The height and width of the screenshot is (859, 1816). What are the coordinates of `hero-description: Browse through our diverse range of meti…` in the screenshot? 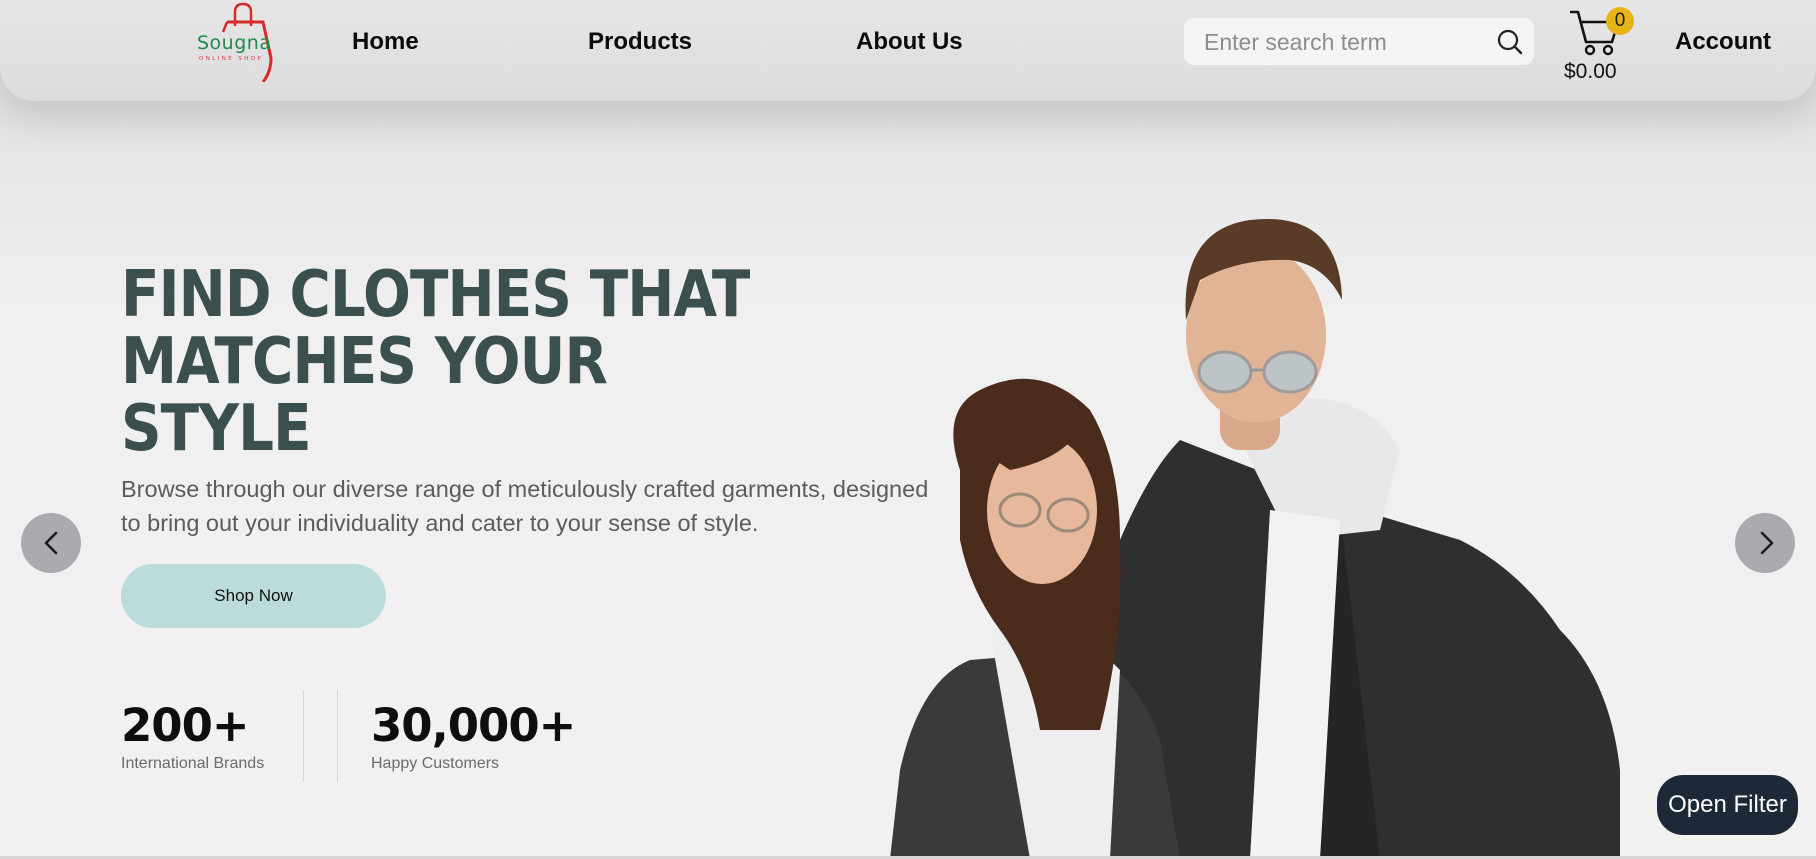 It's located at (525, 506).